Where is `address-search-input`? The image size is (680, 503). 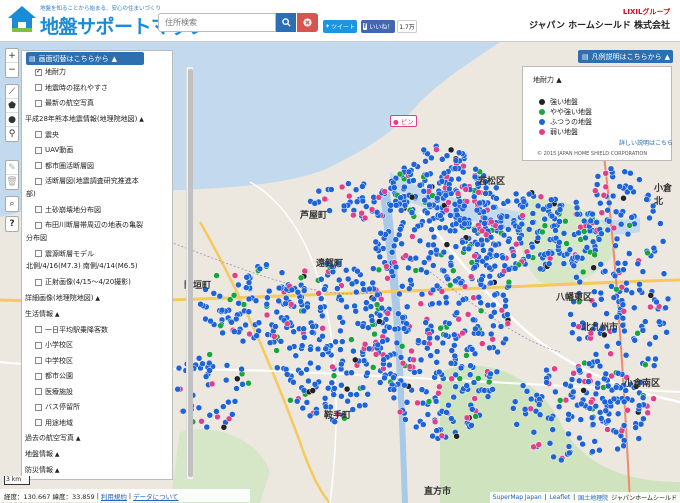 address-search-input is located at coordinates (217, 22).